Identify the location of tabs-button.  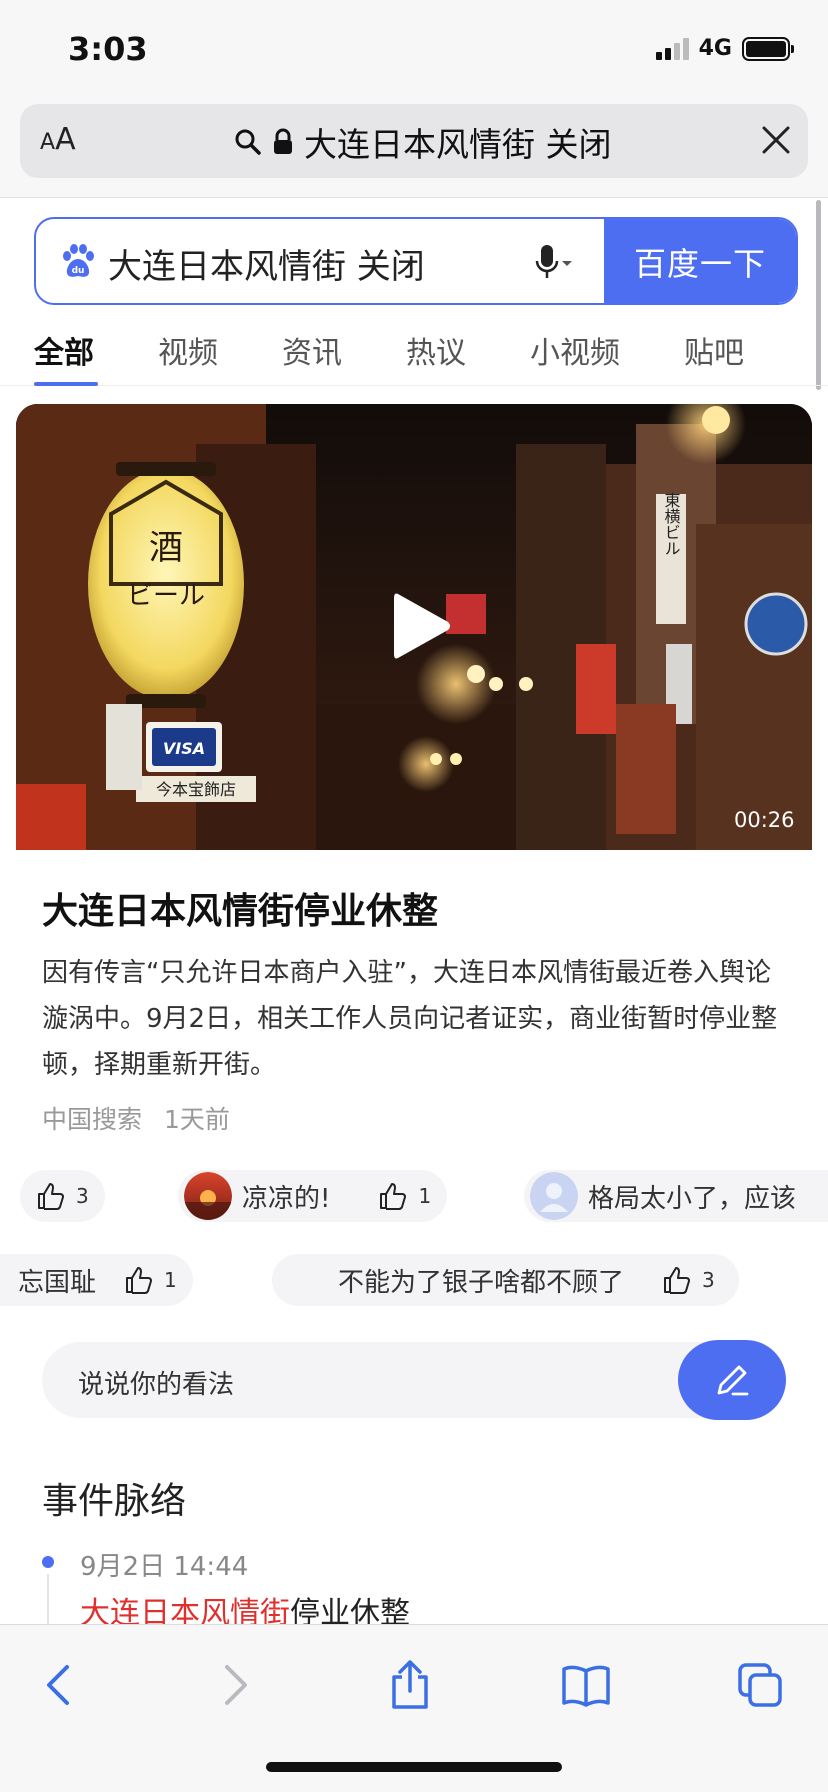
(760, 1685).